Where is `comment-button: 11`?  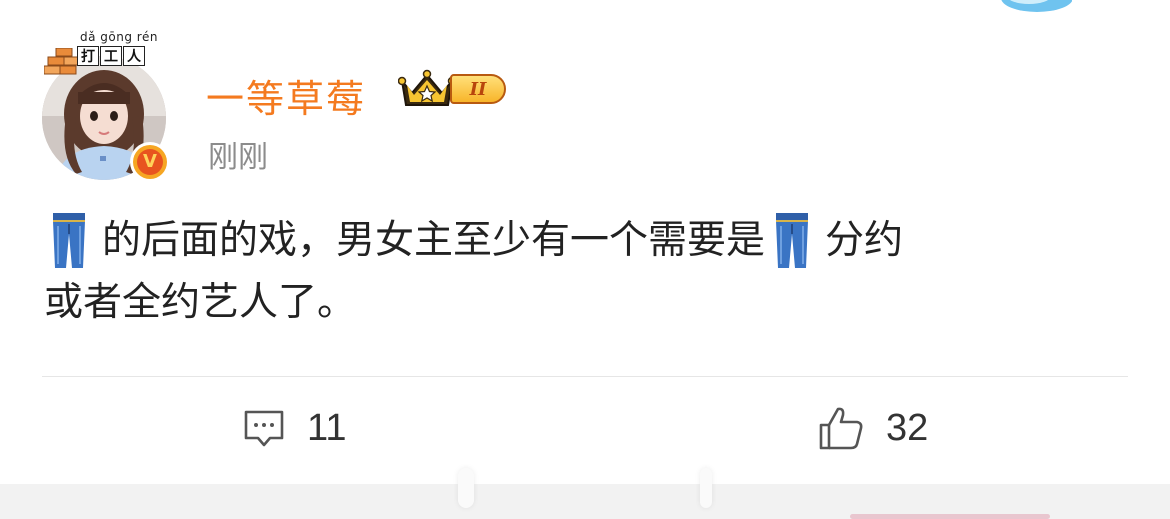 comment-button: 11 is located at coordinates (294, 428).